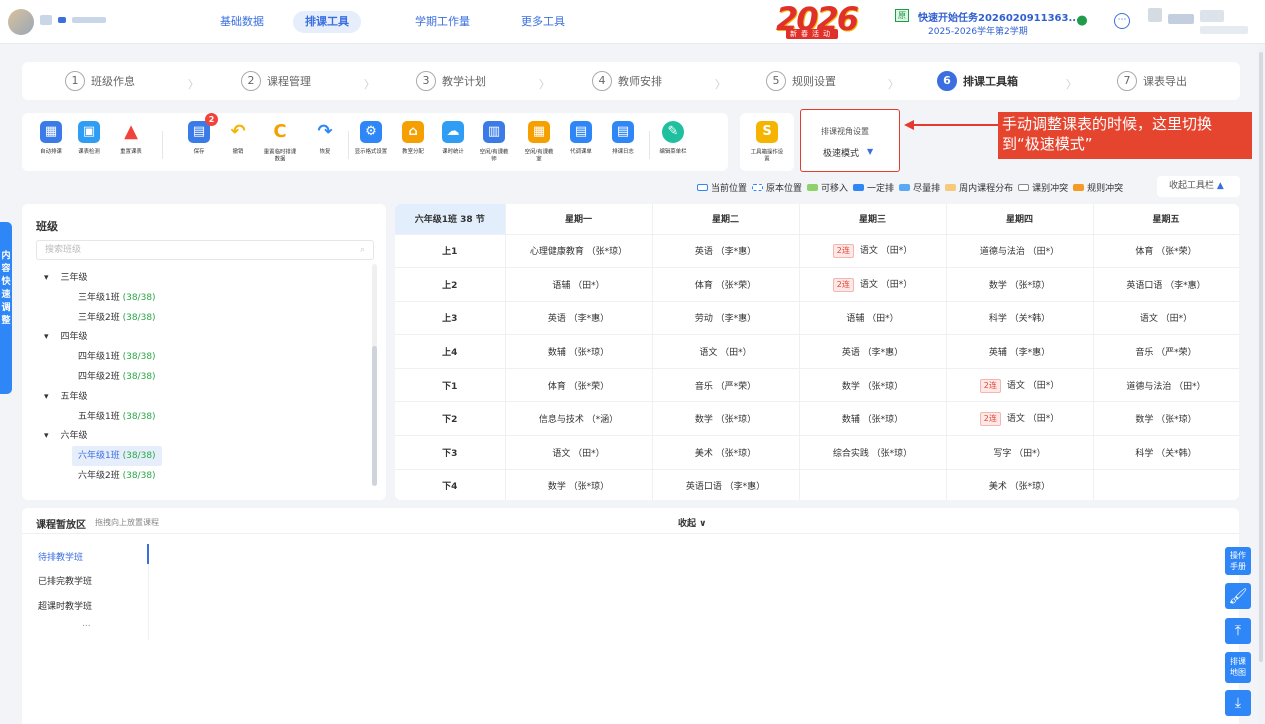 The width and height of the screenshot is (1265, 724). Describe the element at coordinates (117, 476) in the screenshot. I see `tree-class: 六年级2班 (38/38)` at that location.